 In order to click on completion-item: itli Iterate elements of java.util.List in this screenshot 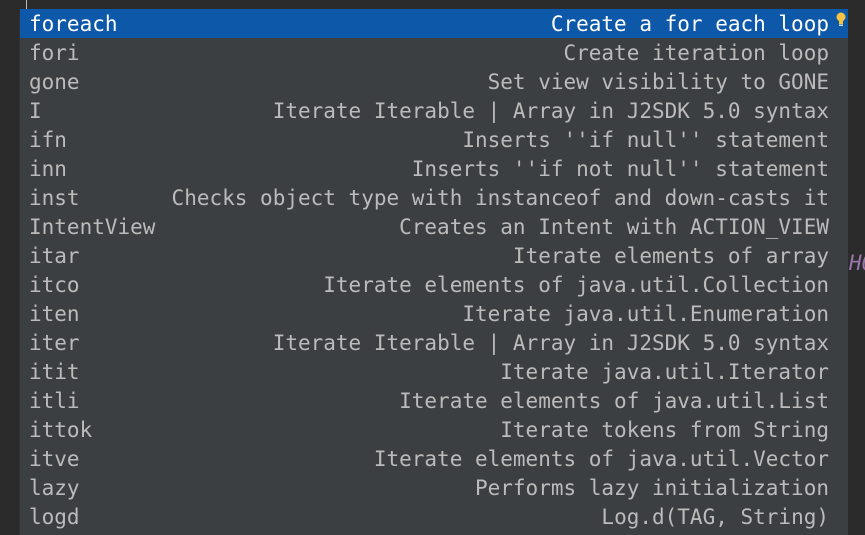, I will do `click(434, 400)`.